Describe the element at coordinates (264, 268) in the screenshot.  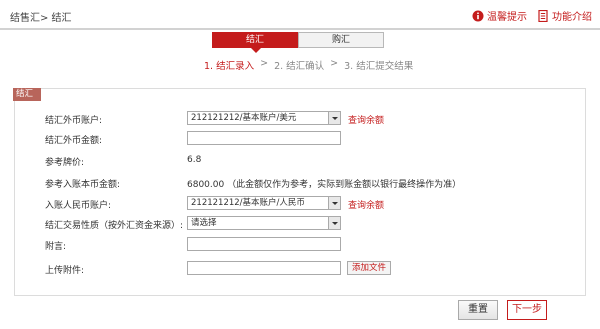
I see `upload-path-input` at that location.